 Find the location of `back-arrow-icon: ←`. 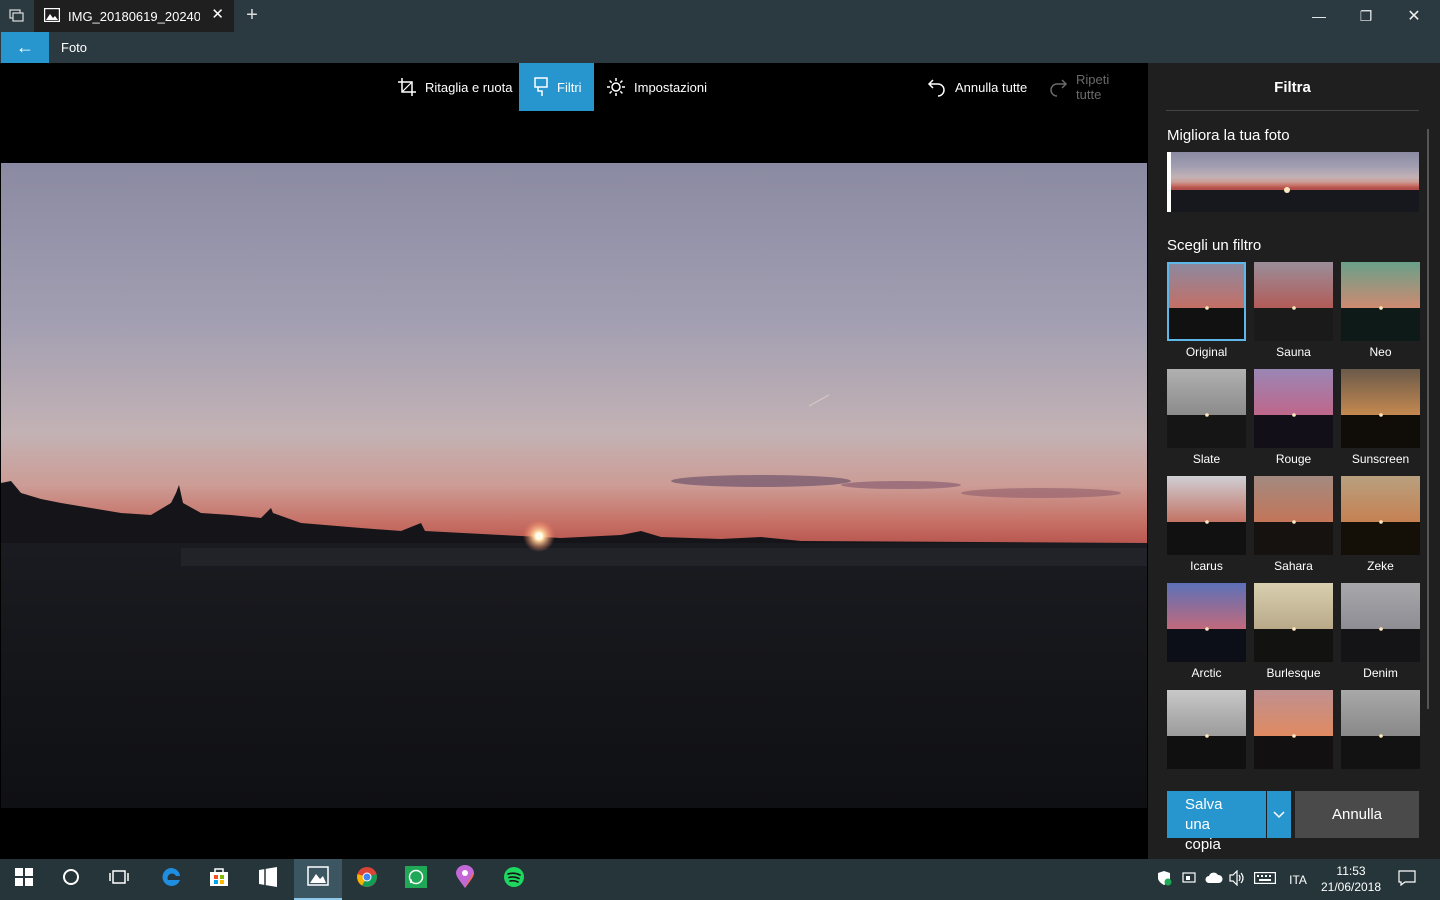

back-arrow-icon: ← is located at coordinates (25, 47).